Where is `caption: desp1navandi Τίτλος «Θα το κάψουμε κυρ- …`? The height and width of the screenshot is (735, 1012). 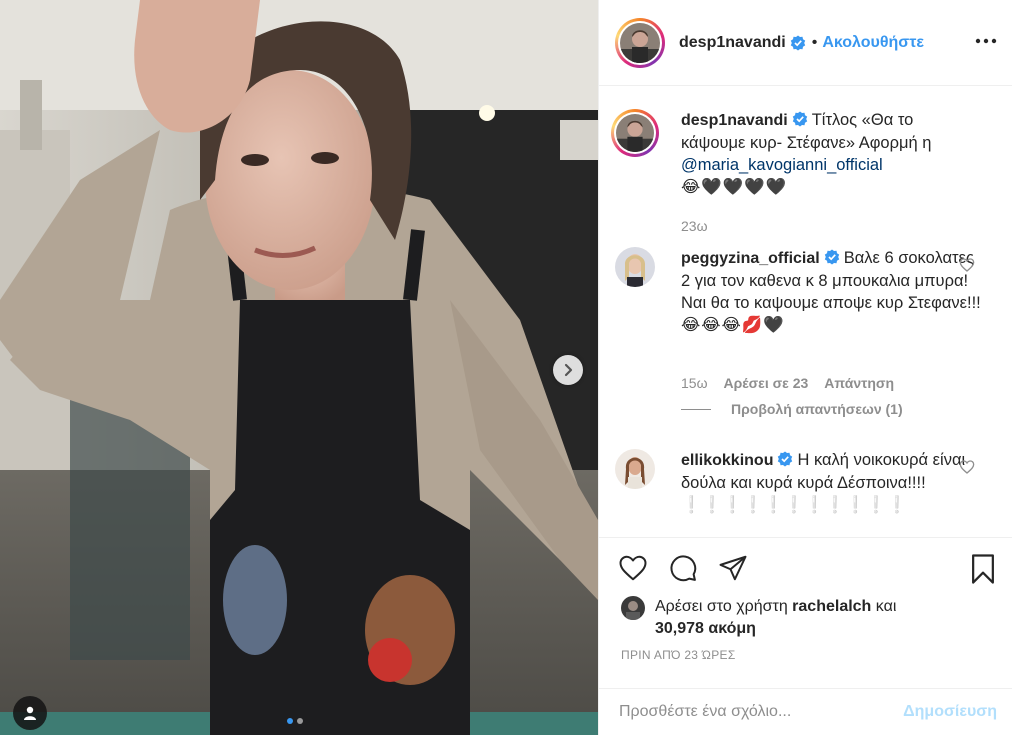
caption: desp1navandi Τίτλος «Θα το κάψουμε κυρ- … is located at coordinates (808, 153).